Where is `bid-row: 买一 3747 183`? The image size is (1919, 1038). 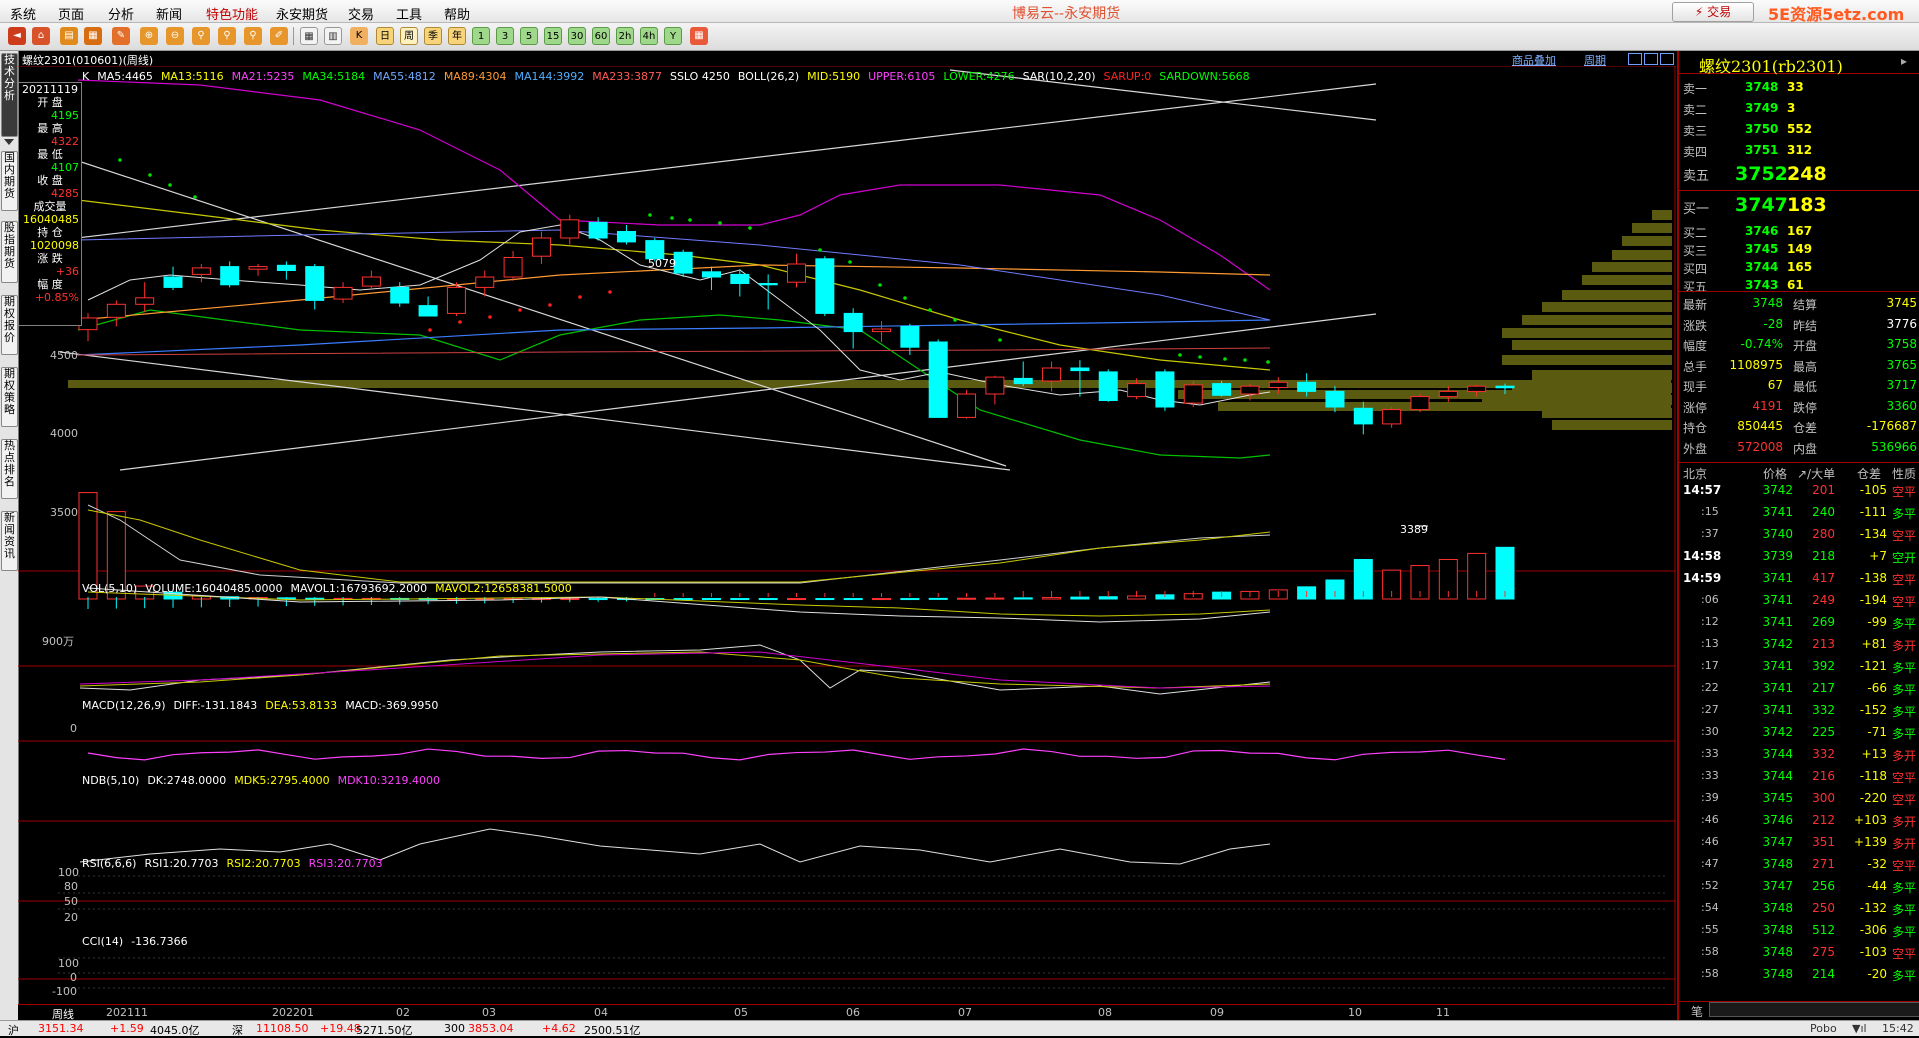 bid-row: 买一 3747 183 is located at coordinates (1799, 205).